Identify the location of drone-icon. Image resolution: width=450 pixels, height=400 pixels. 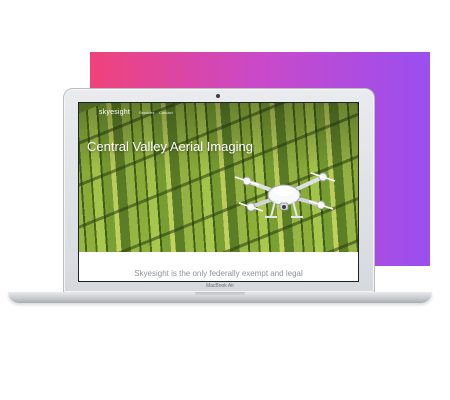
(285, 195).